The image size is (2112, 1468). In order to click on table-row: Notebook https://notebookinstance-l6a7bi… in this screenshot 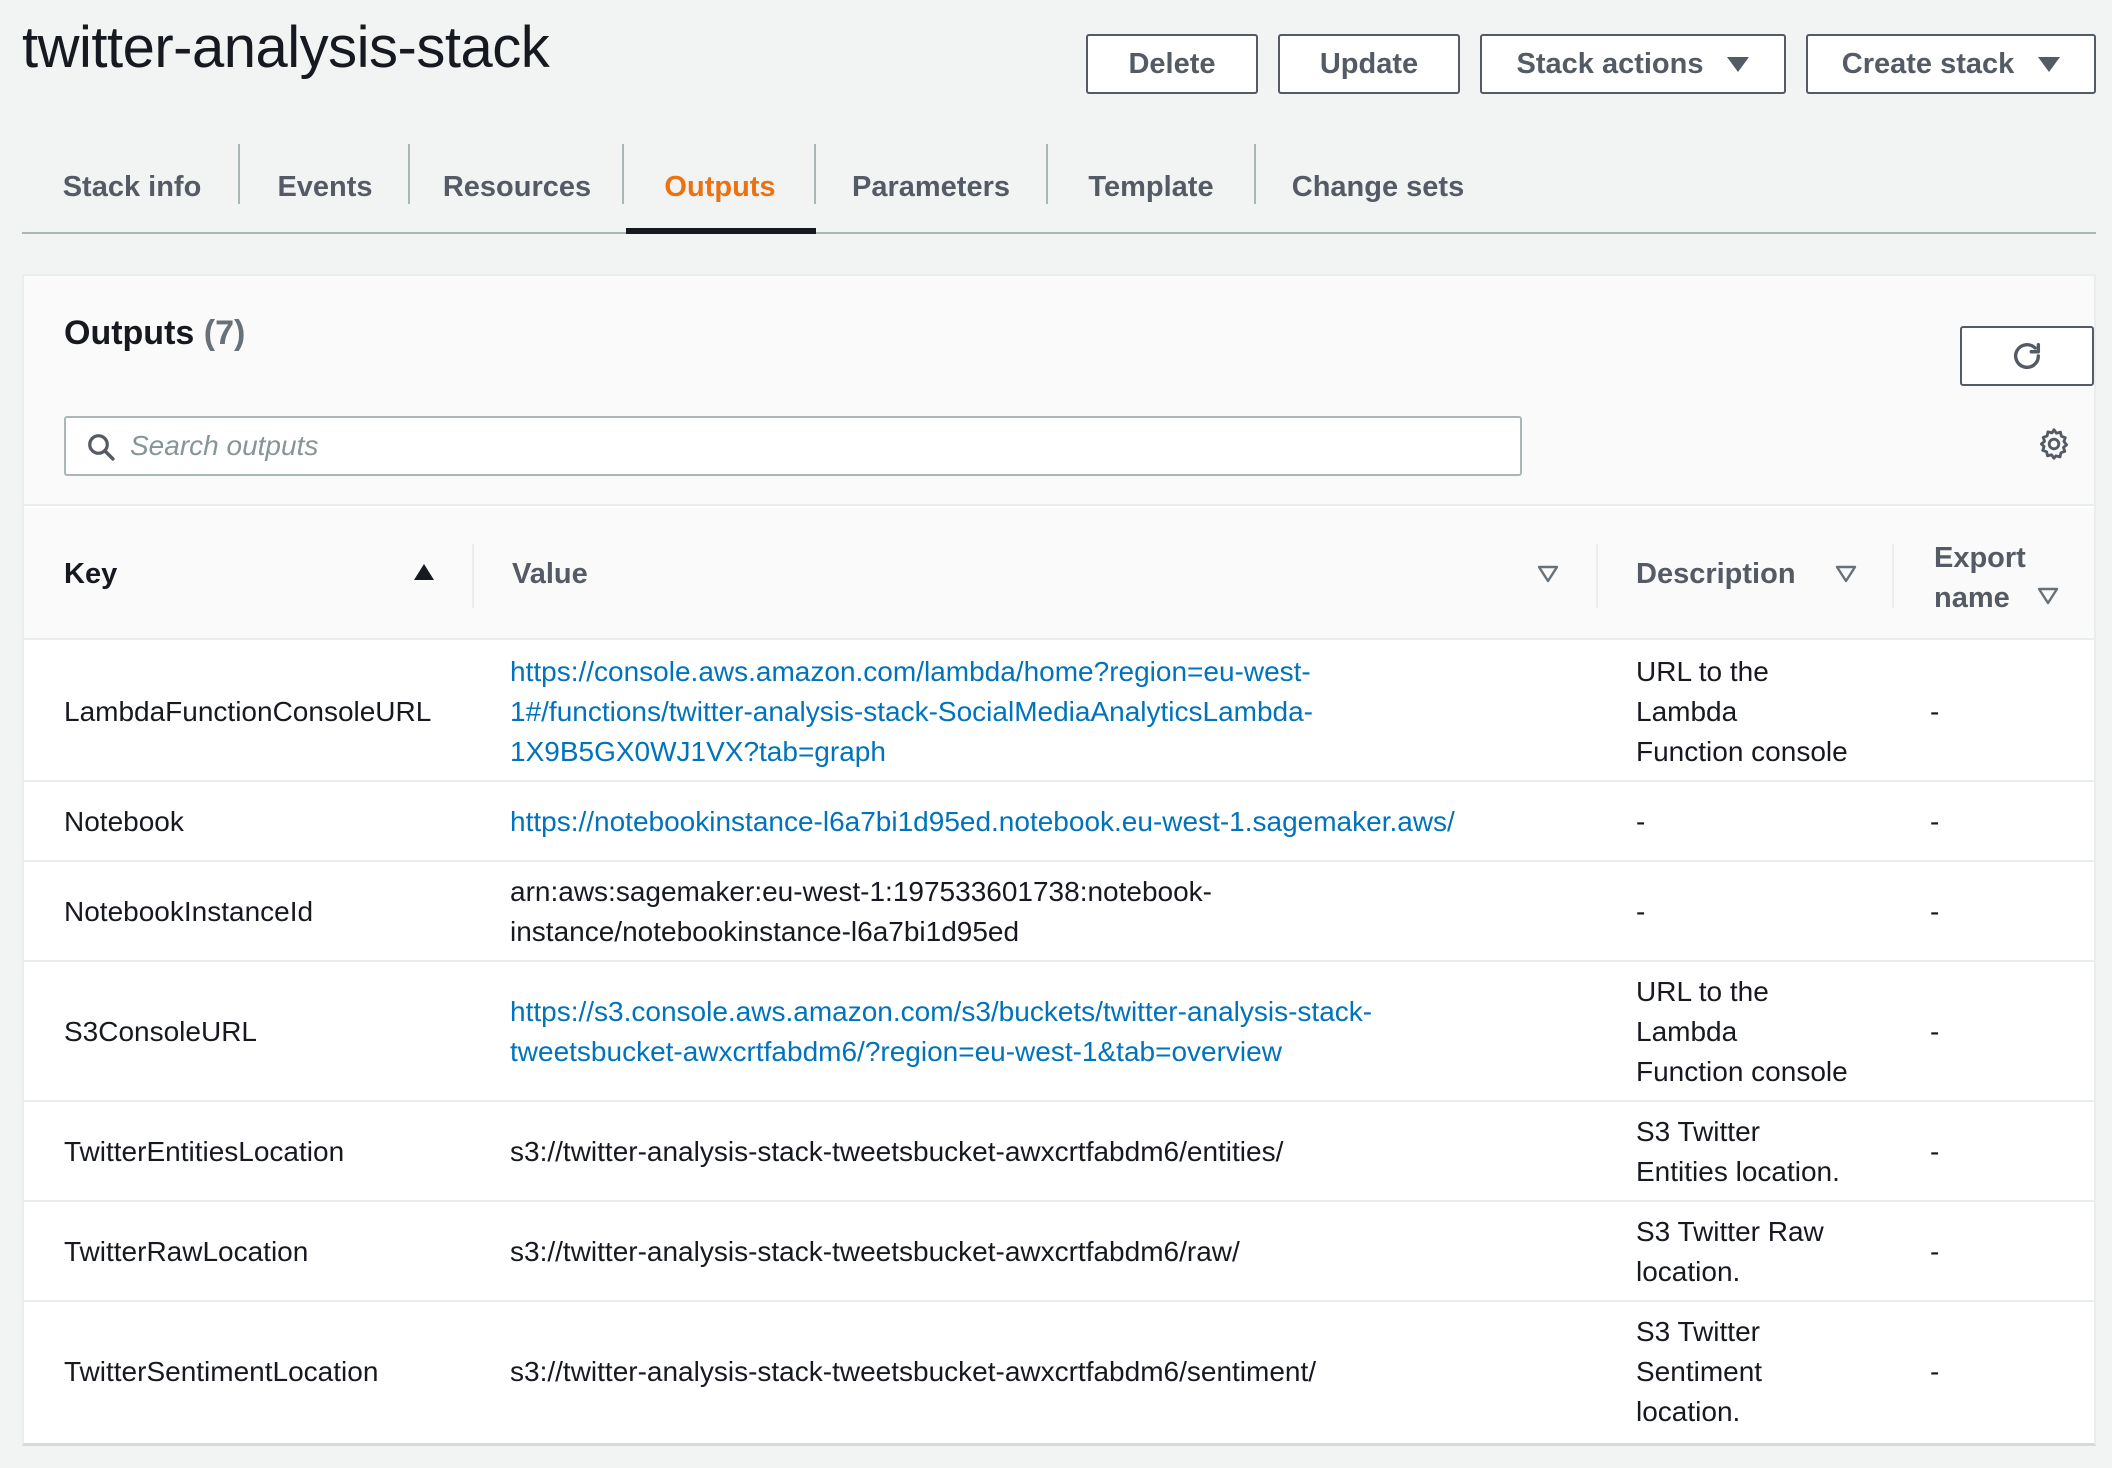, I will do `click(1059, 822)`.